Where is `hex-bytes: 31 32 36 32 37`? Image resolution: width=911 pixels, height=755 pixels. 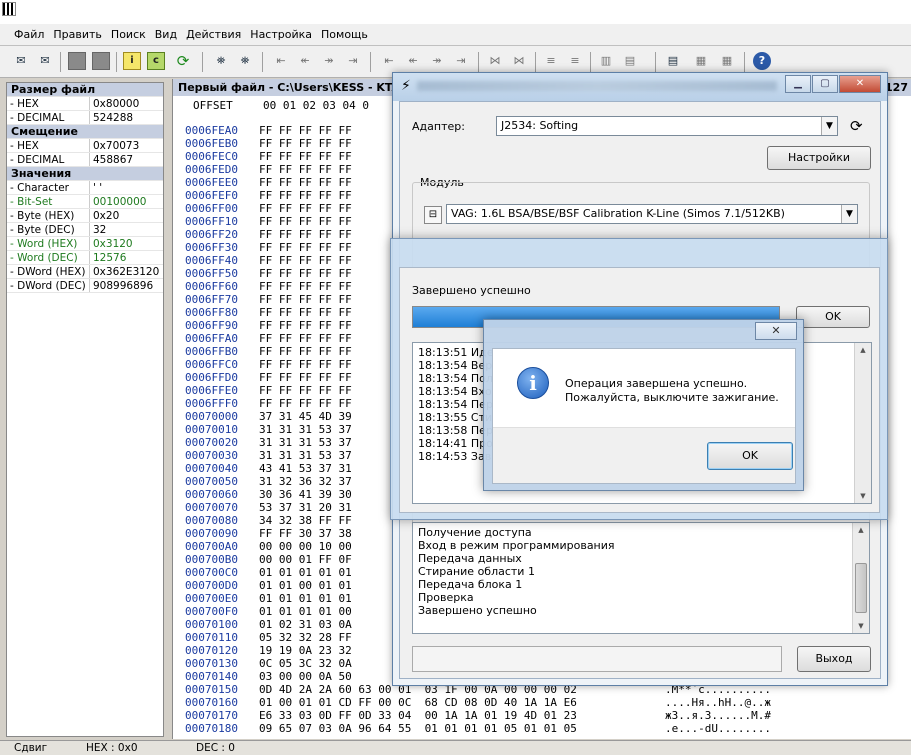 hex-bytes: 31 32 36 32 37 is located at coordinates (305, 481).